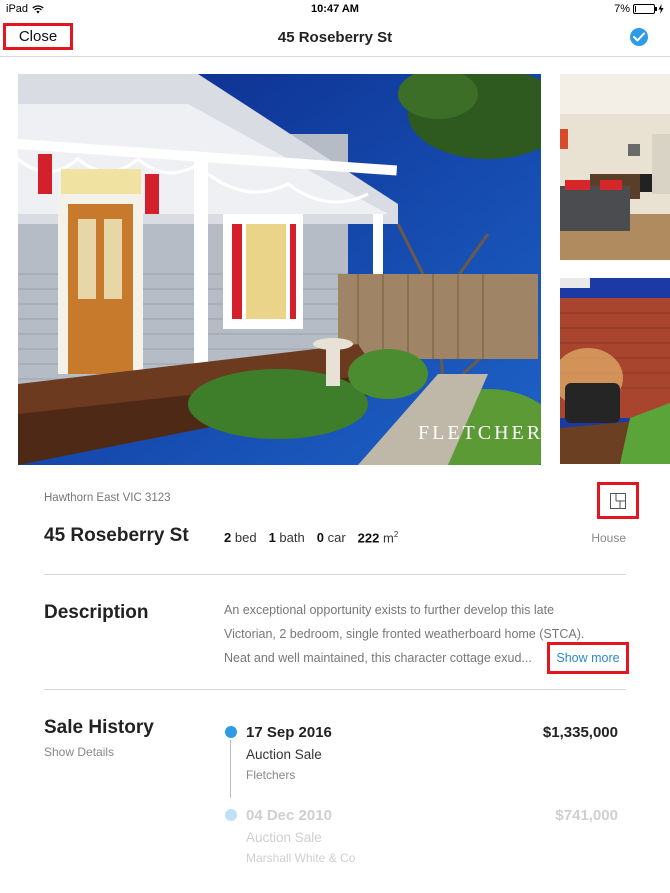  What do you see at coordinates (230, 769) in the screenshot?
I see `timeline-connector` at bounding box center [230, 769].